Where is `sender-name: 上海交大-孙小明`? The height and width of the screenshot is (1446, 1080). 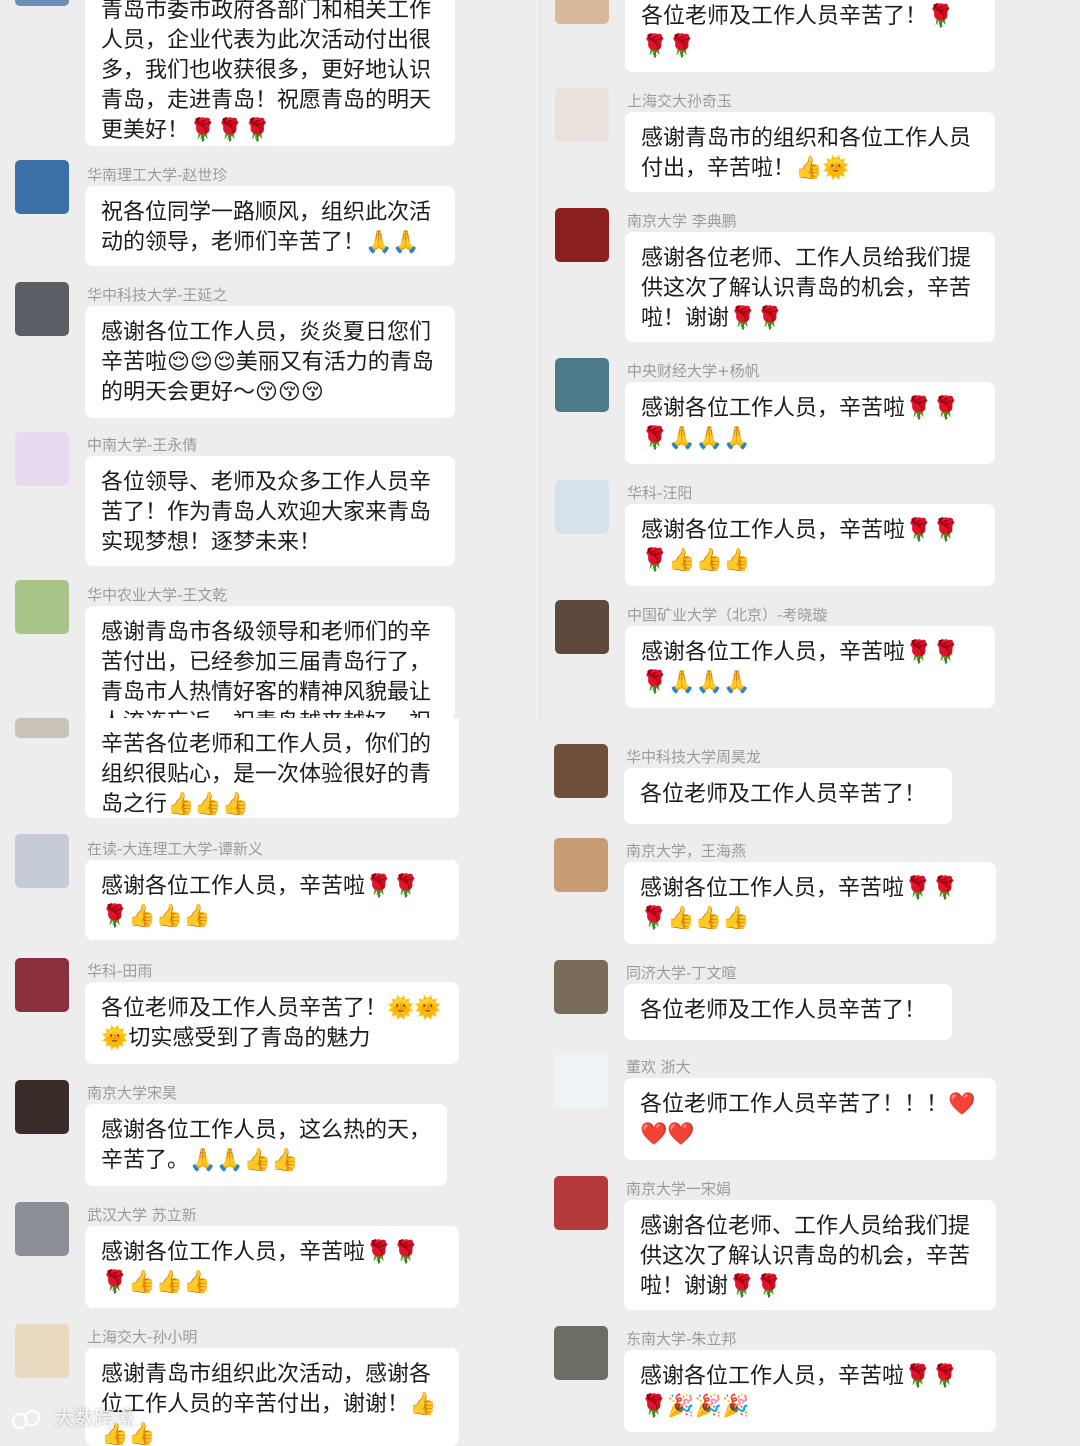
sender-name: 上海交大-孙小明 is located at coordinates (142, 1337).